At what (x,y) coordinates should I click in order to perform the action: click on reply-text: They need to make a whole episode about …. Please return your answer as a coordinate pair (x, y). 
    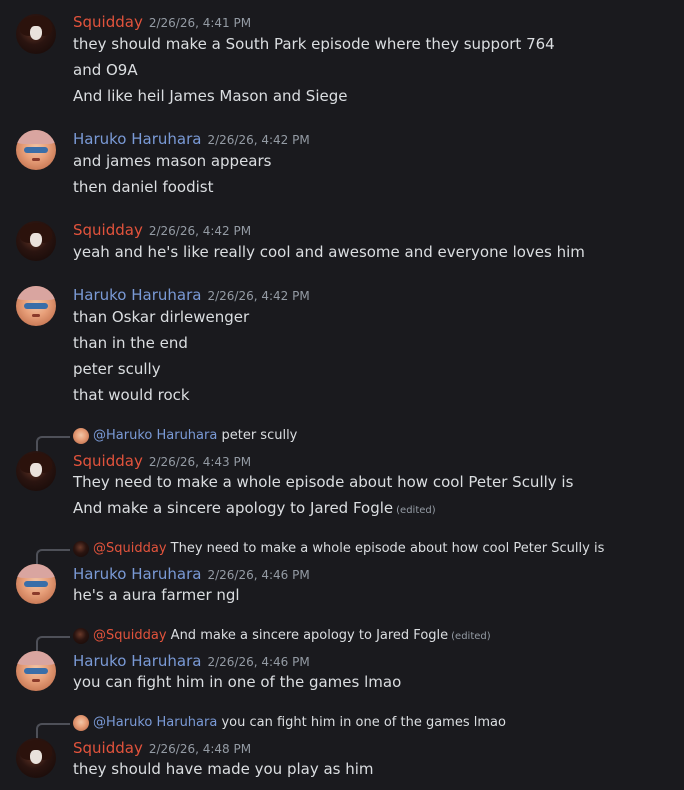
    Looking at the image, I should click on (387, 548).